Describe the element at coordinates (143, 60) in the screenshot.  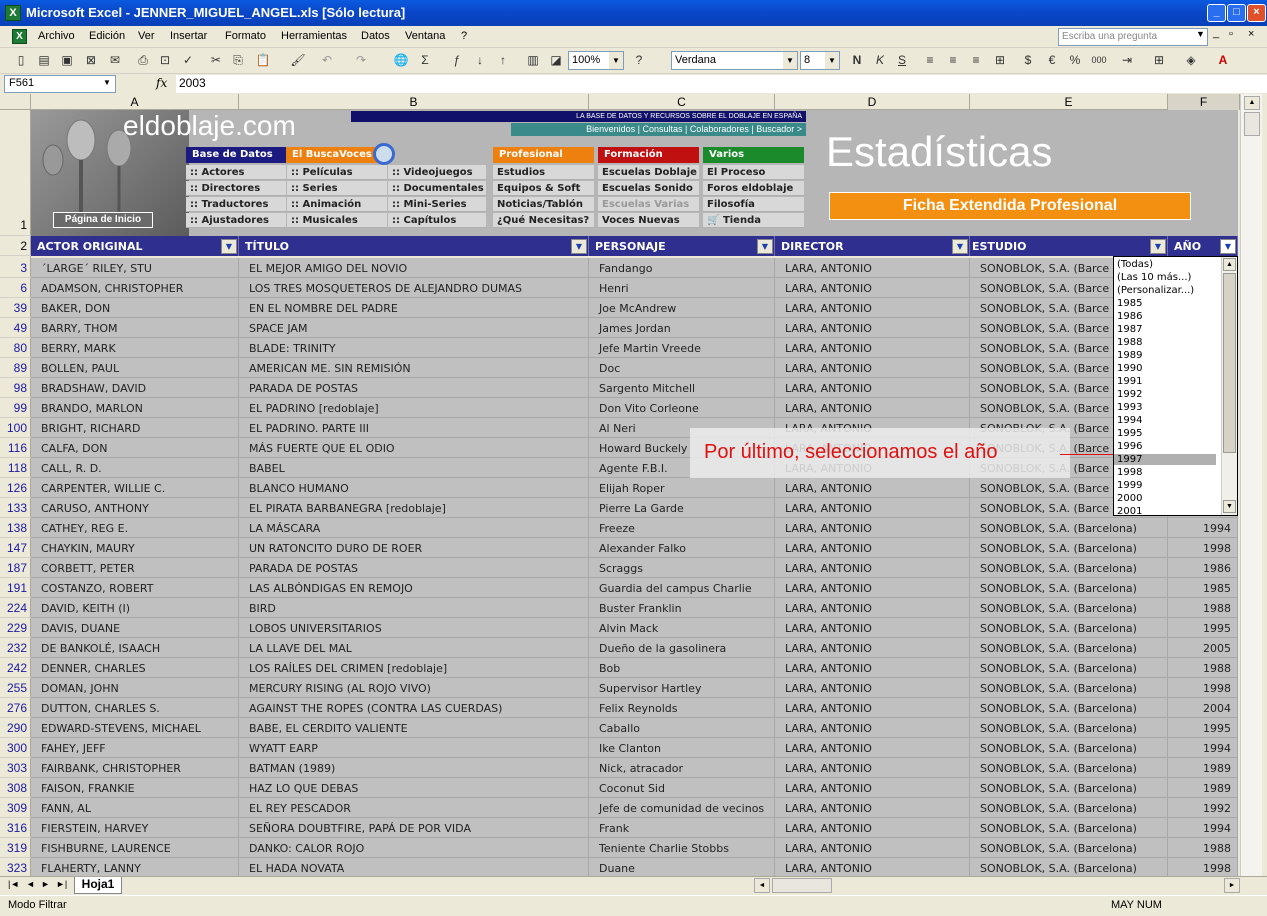
I see `print-icon: ⎙` at that location.